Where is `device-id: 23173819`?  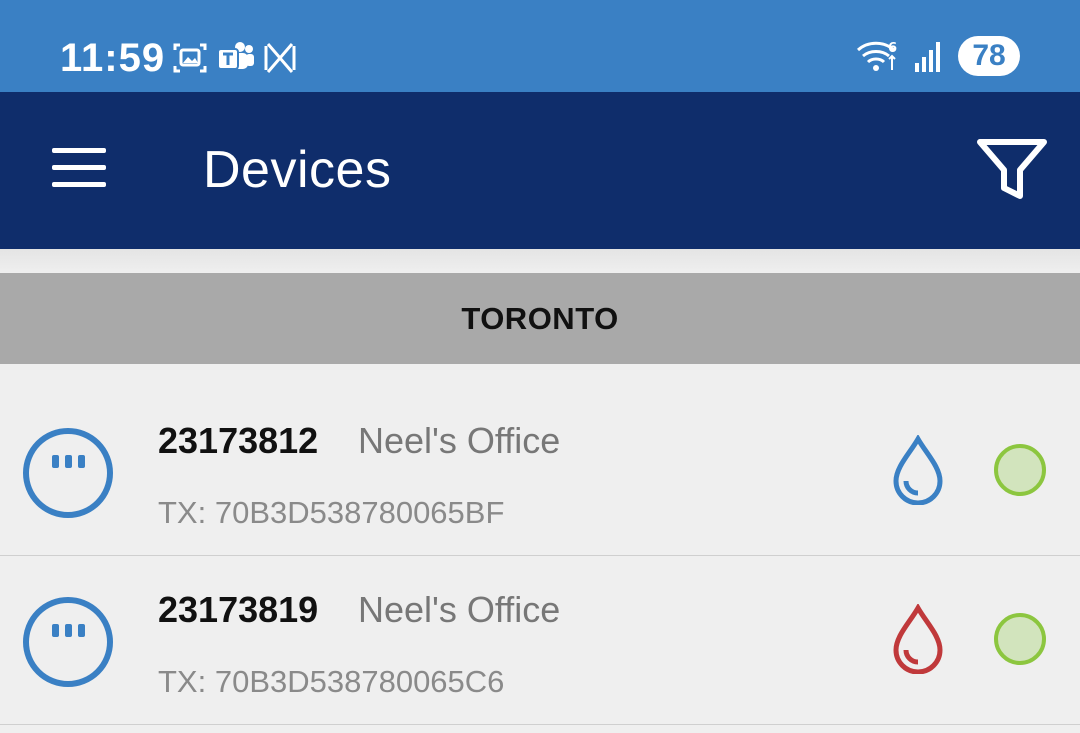
device-id: 23173819 is located at coordinates (238, 609).